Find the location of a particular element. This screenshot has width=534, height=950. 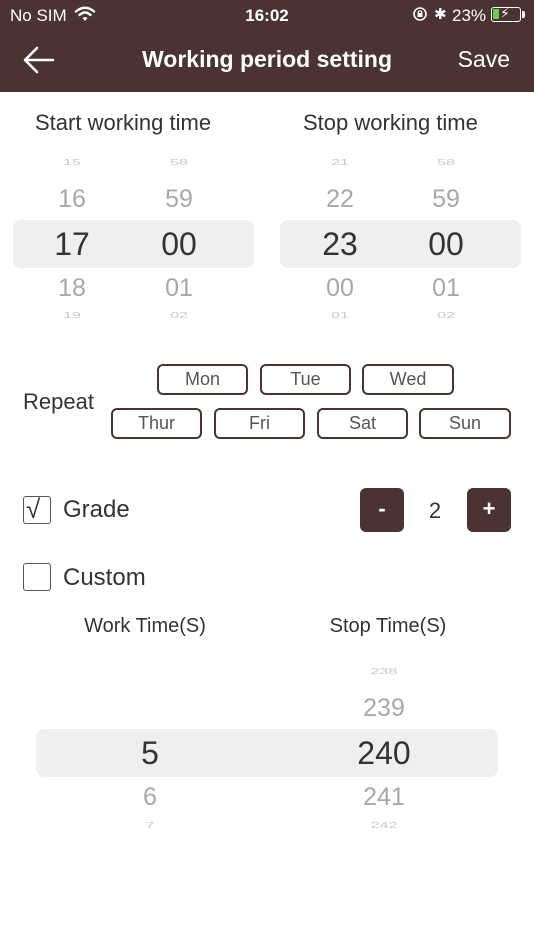

save-button: Save is located at coordinates (484, 59).